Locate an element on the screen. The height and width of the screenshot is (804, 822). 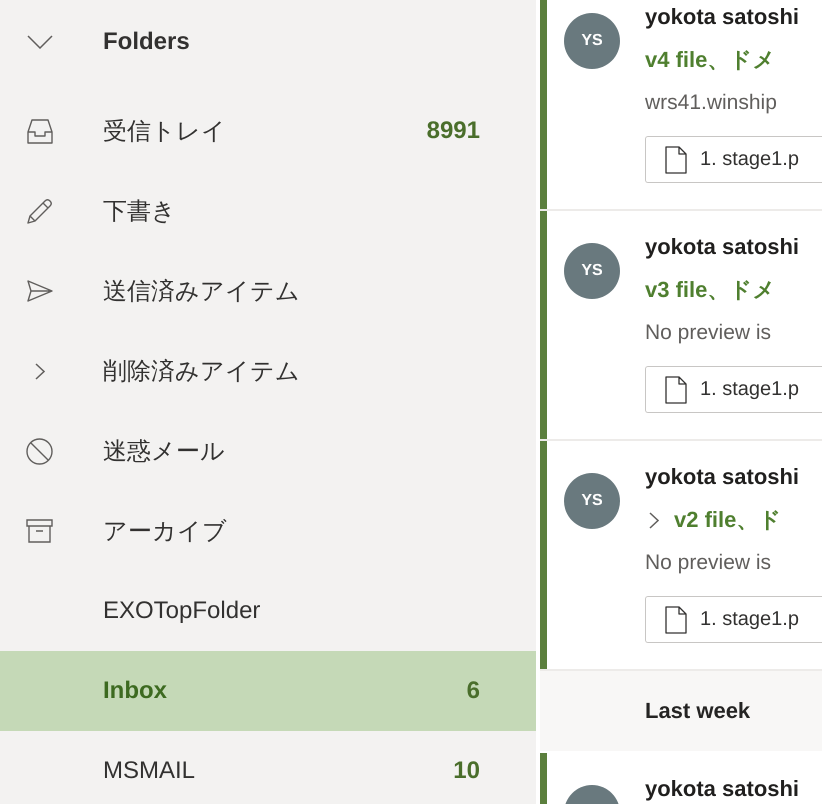
preview-text: wrs41.winship is located at coordinates (711, 103).